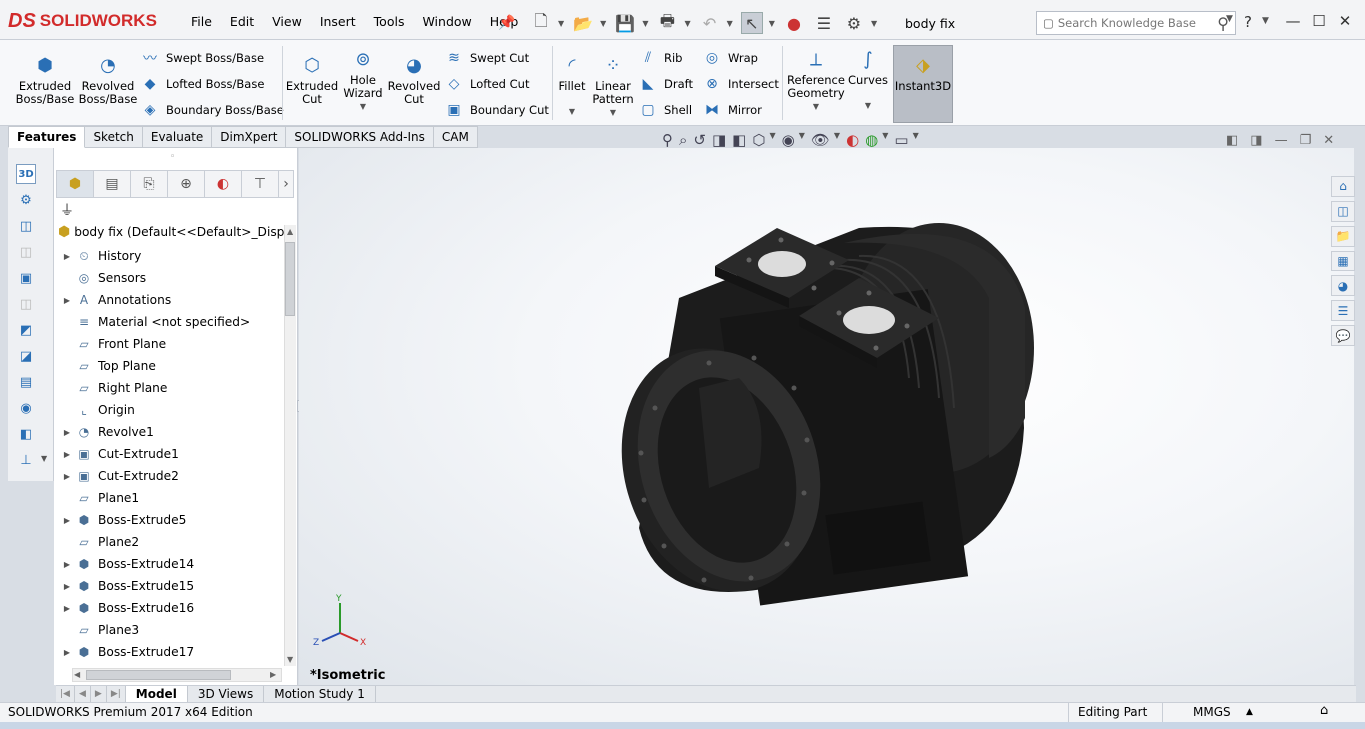  I want to click on left-toolbar-dropdown-icon: ▼, so click(44, 458).